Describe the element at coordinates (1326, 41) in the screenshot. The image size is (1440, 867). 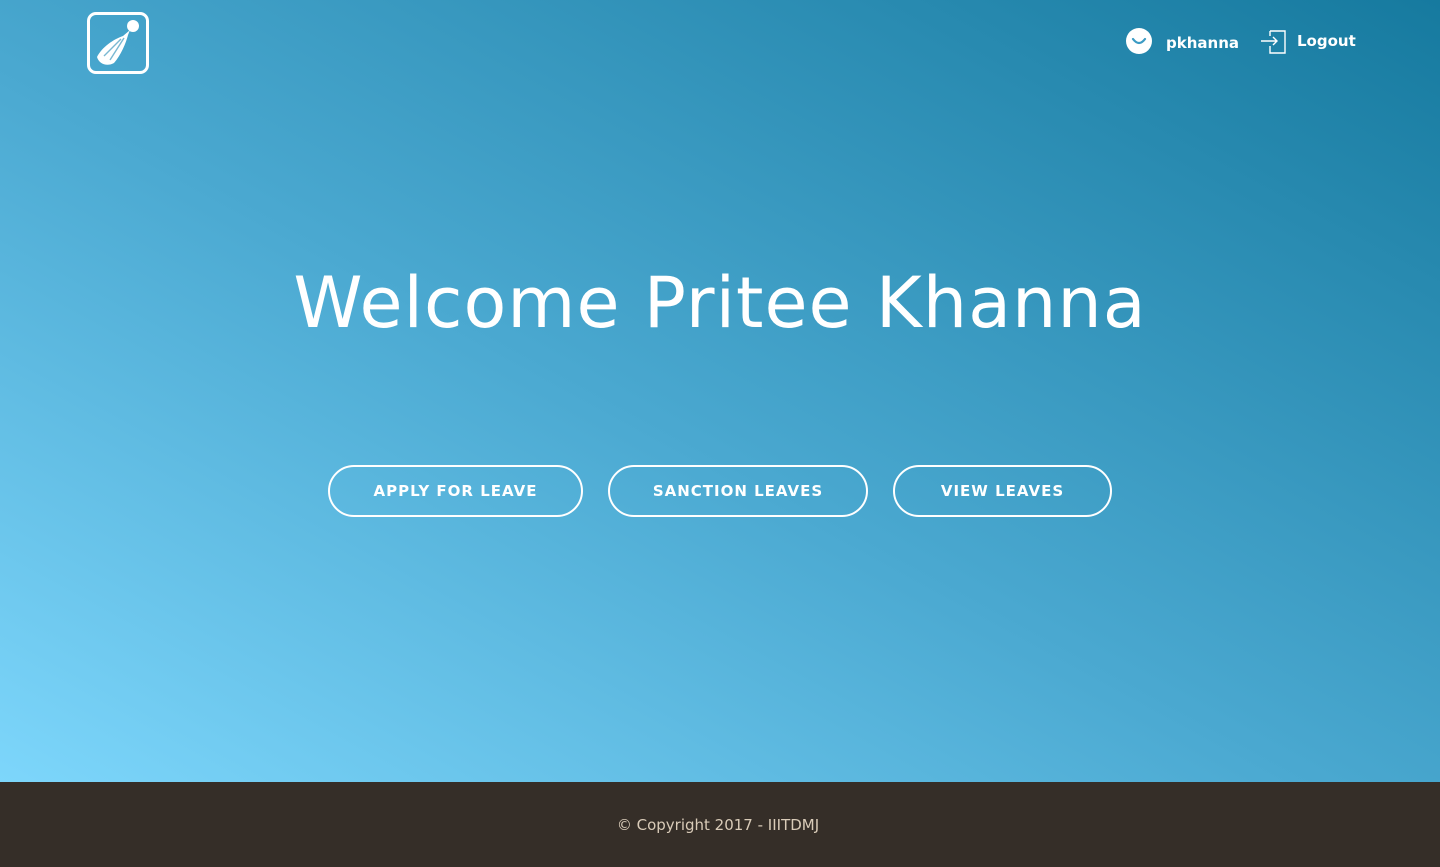
I see `logout-label: Logout` at that location.